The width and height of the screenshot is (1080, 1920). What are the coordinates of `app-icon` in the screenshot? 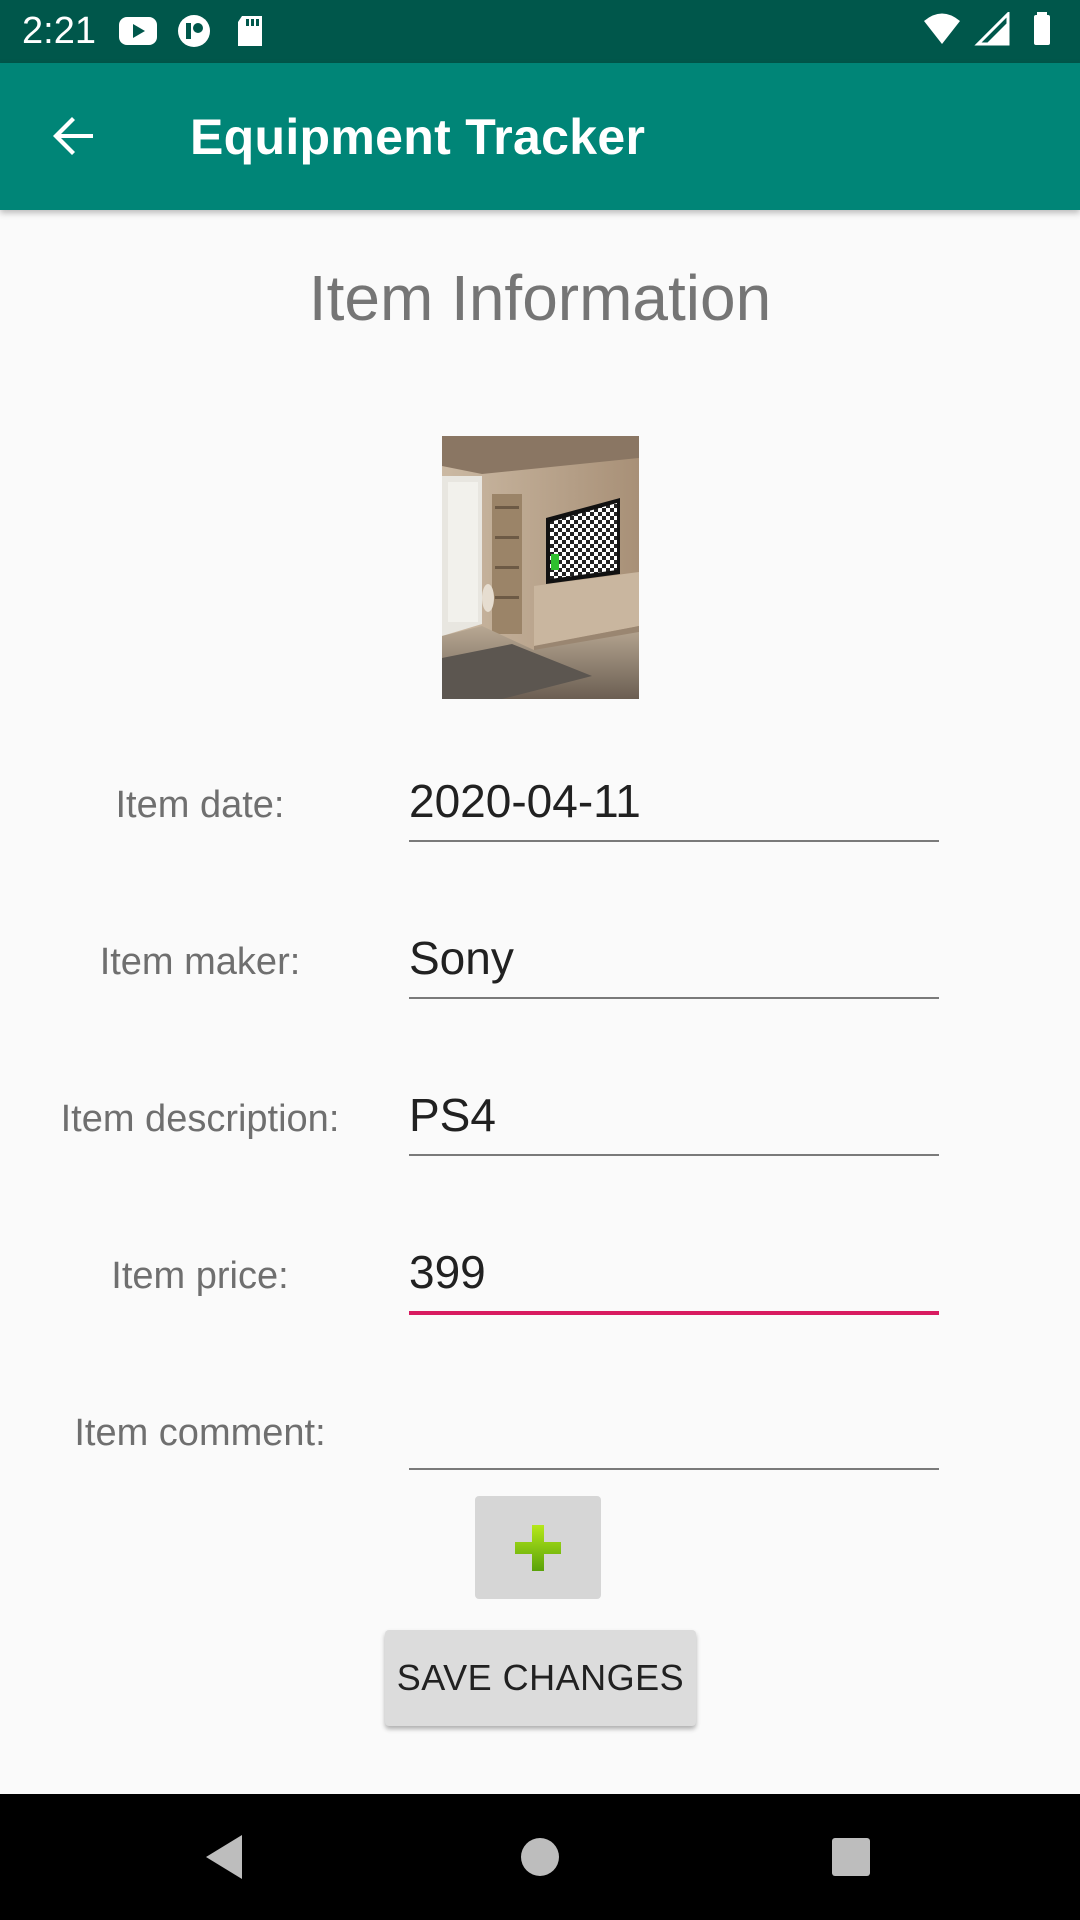 It's located at (194, 31).